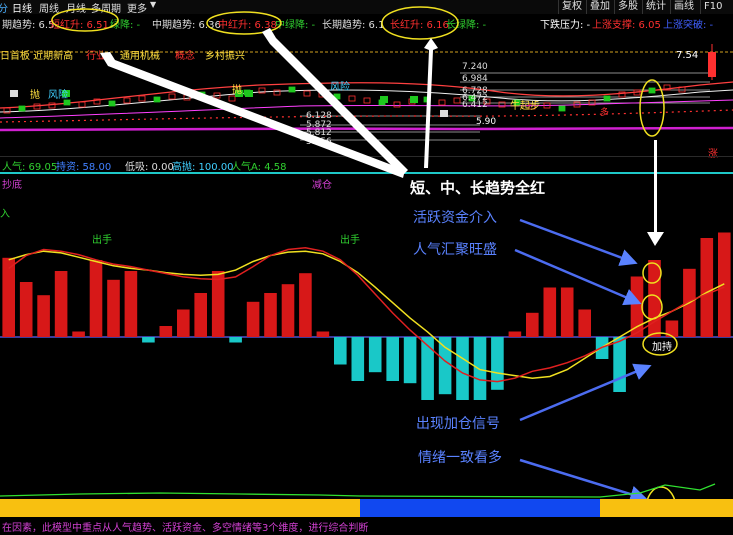  I want to click on arrow-to-long, so click(431, 103).